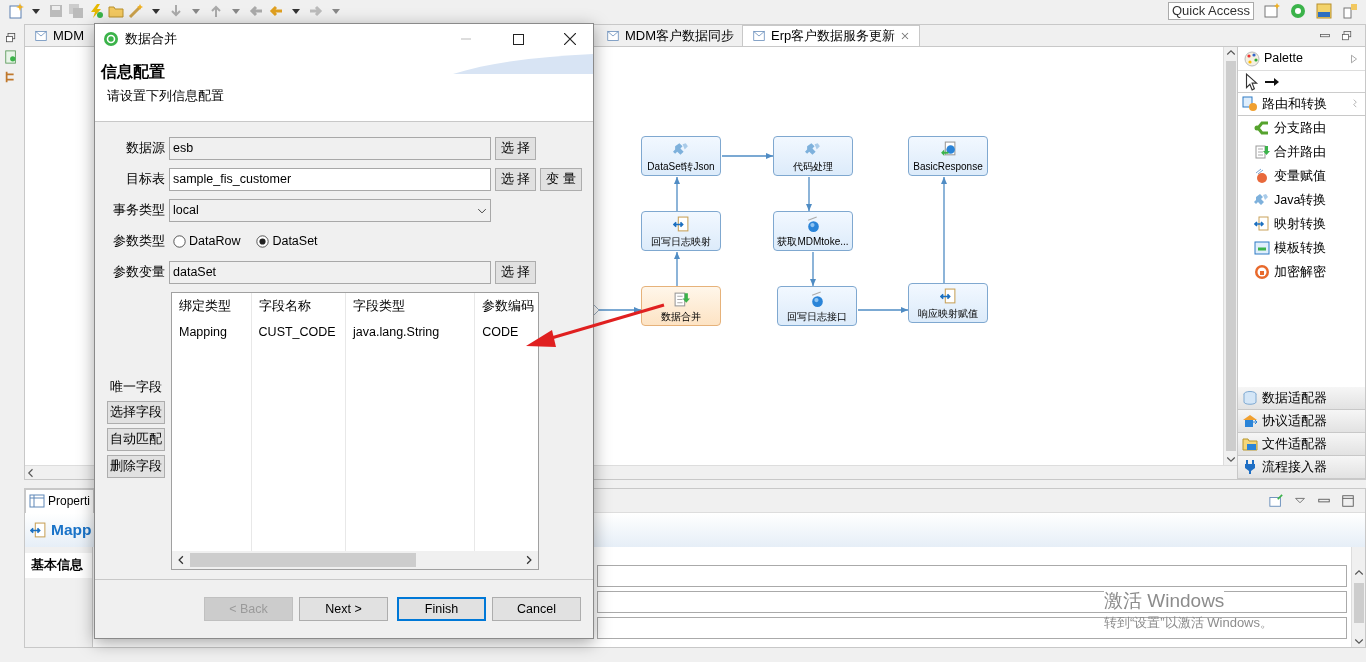  Describe the element at coordinates (813, 156) in the screenshot. I see `diagram-node: 代码处理` at that location.